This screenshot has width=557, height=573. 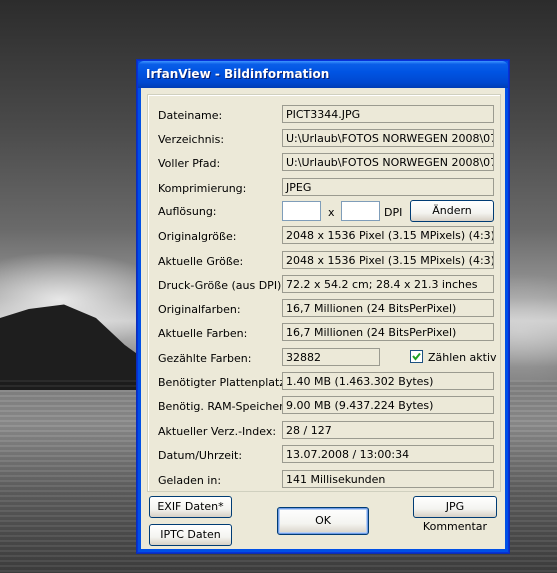 What do you see at coordinates (202, 188) in the screenshot?
I see `compression-label: Komprimierung:` at bounding box center [202, 188].